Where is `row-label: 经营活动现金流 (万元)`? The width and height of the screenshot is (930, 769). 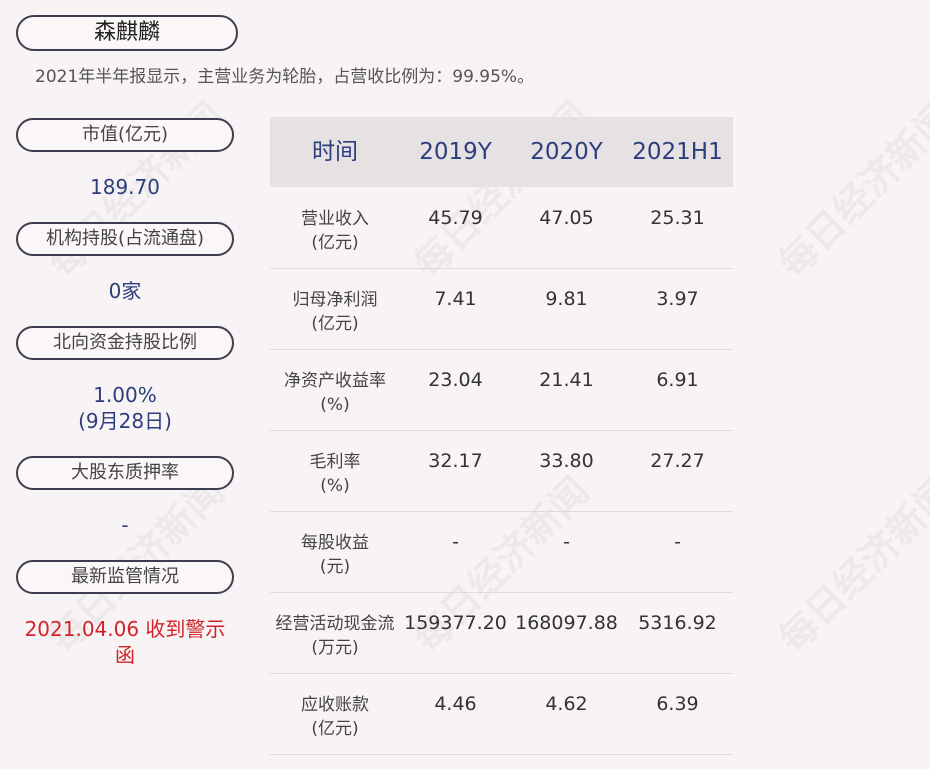
row-label: 经营活动现金流 (万元) is located at coordinates (335, 636).